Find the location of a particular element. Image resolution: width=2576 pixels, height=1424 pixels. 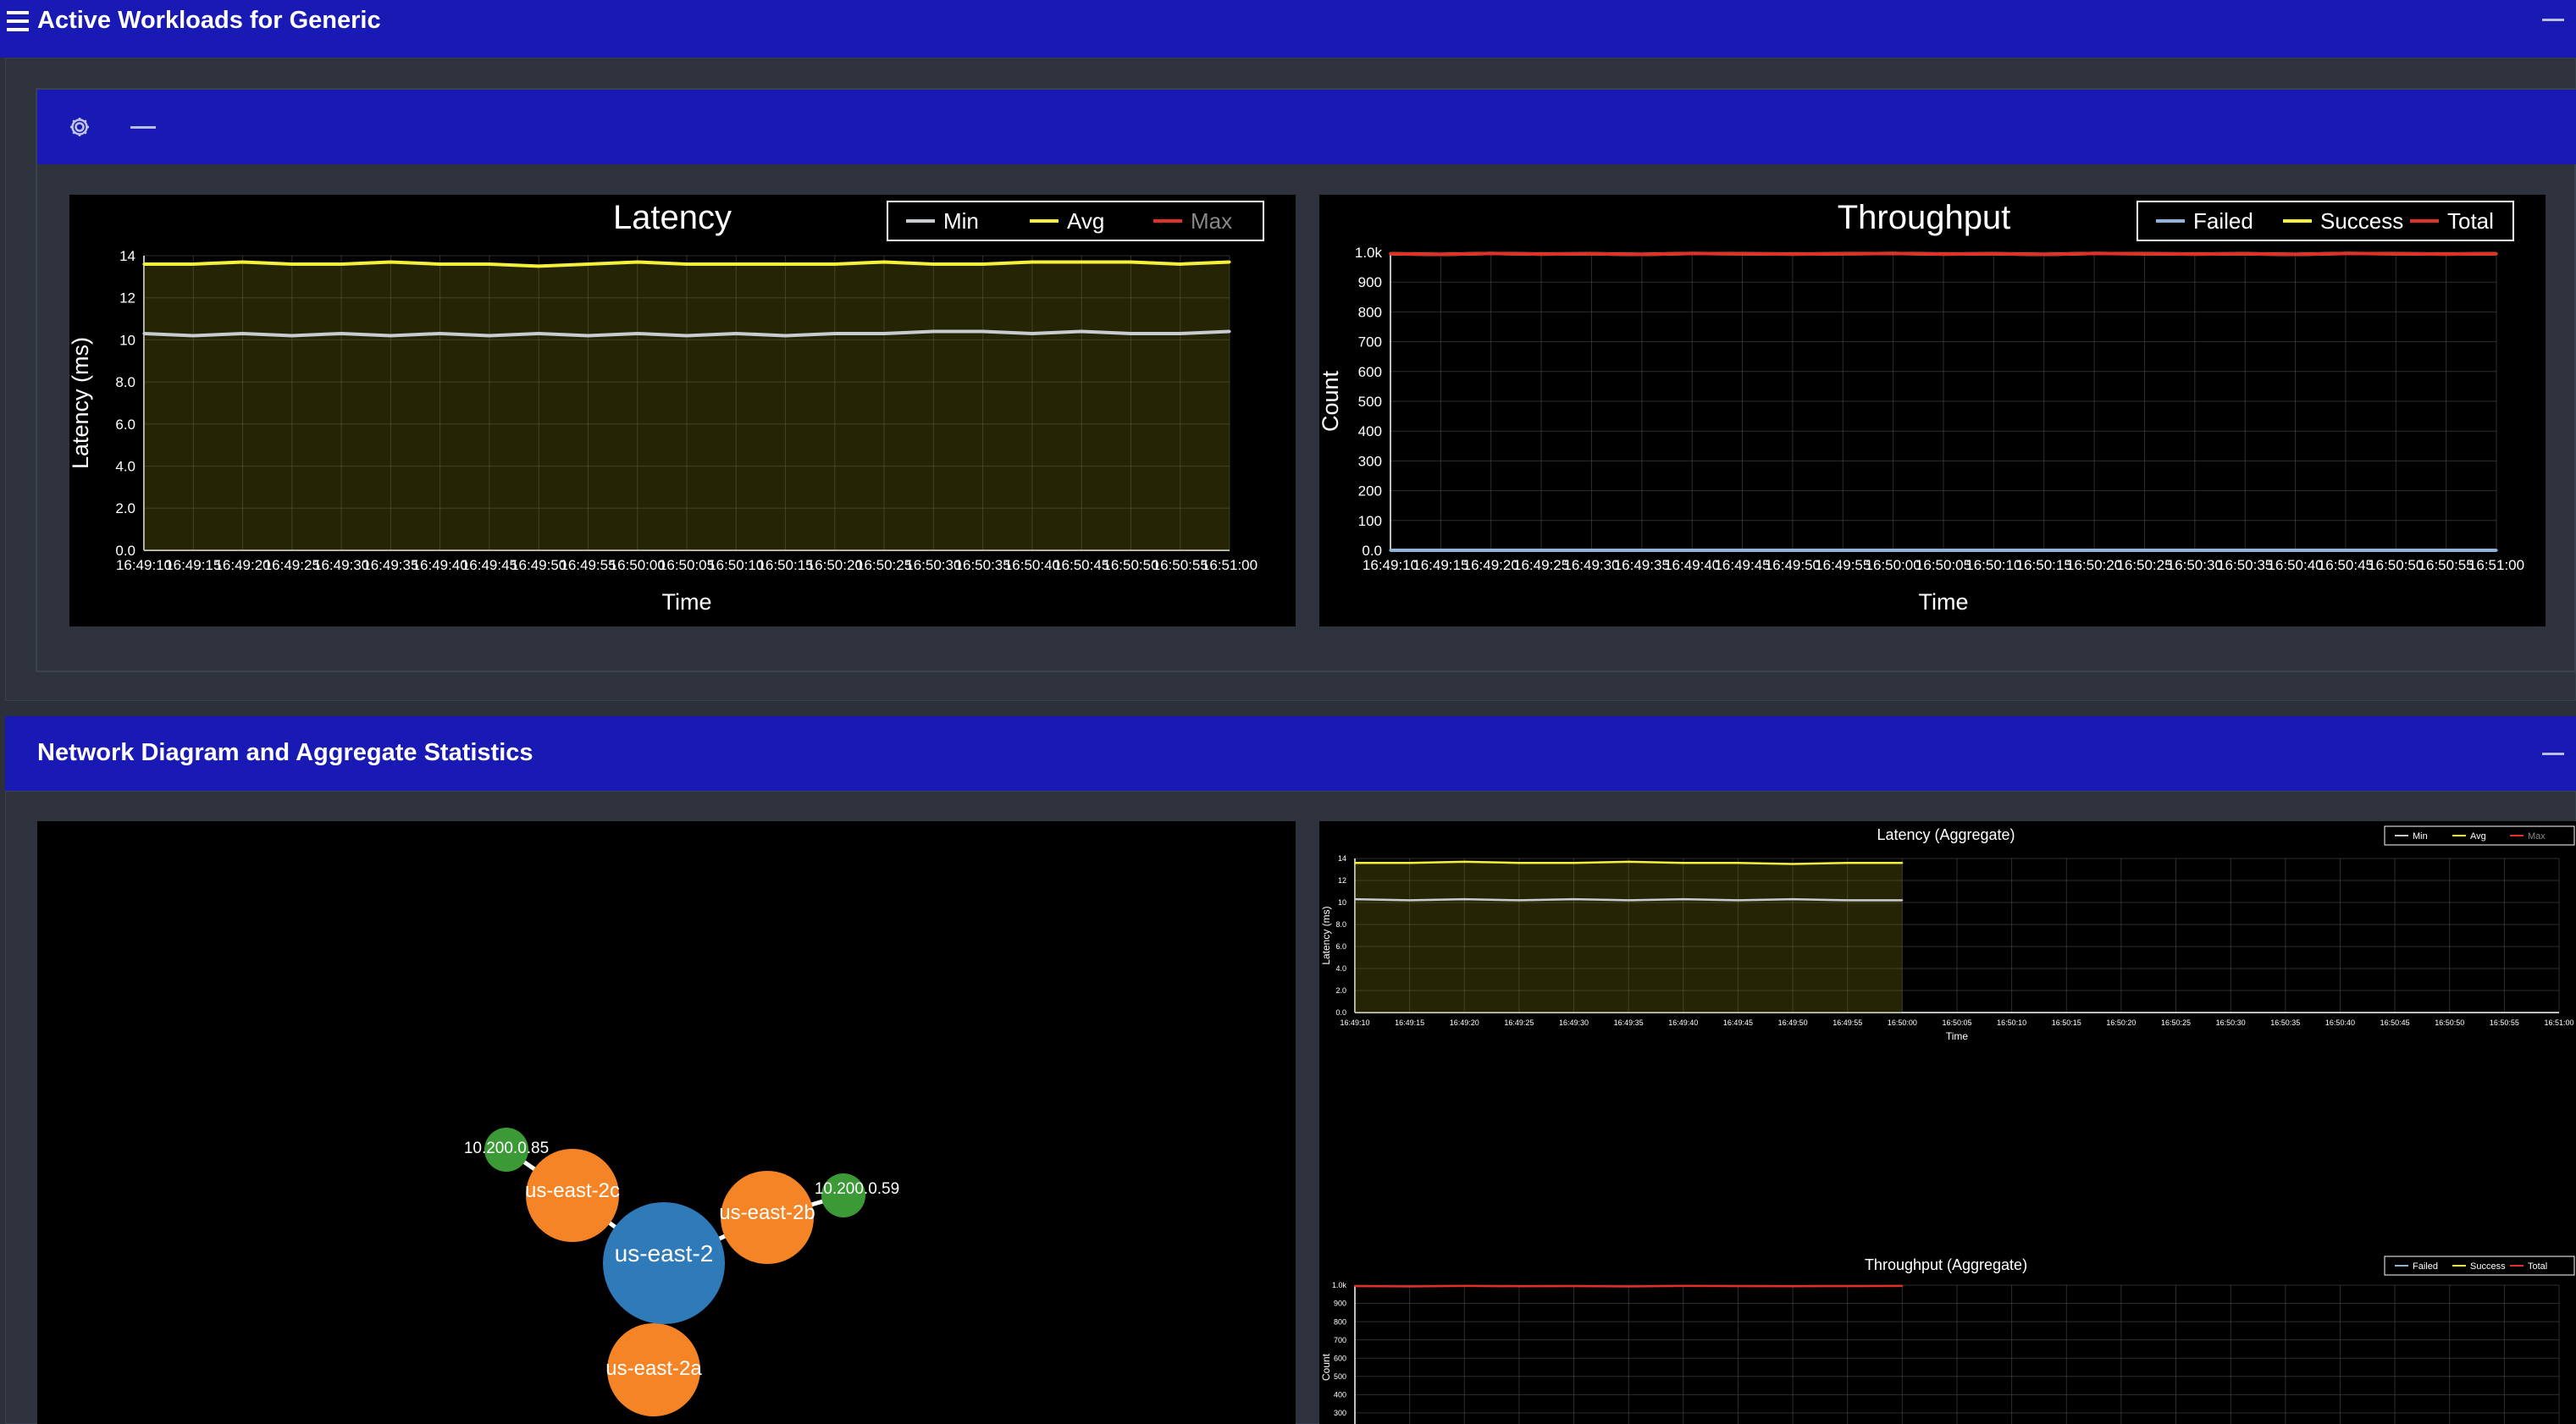

y-tick-label: 4.0 is located at coordinates (125, 467).